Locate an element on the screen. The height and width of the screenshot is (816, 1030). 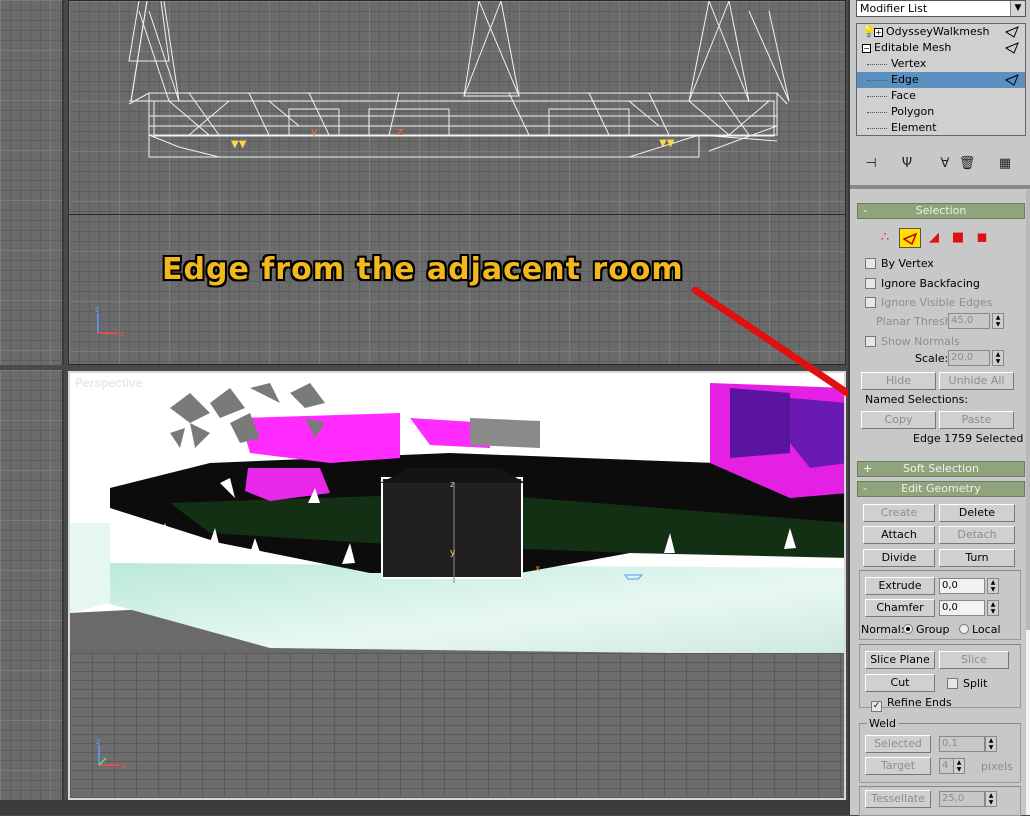
normal-label: Normal: is located at coordinates (883, 629).